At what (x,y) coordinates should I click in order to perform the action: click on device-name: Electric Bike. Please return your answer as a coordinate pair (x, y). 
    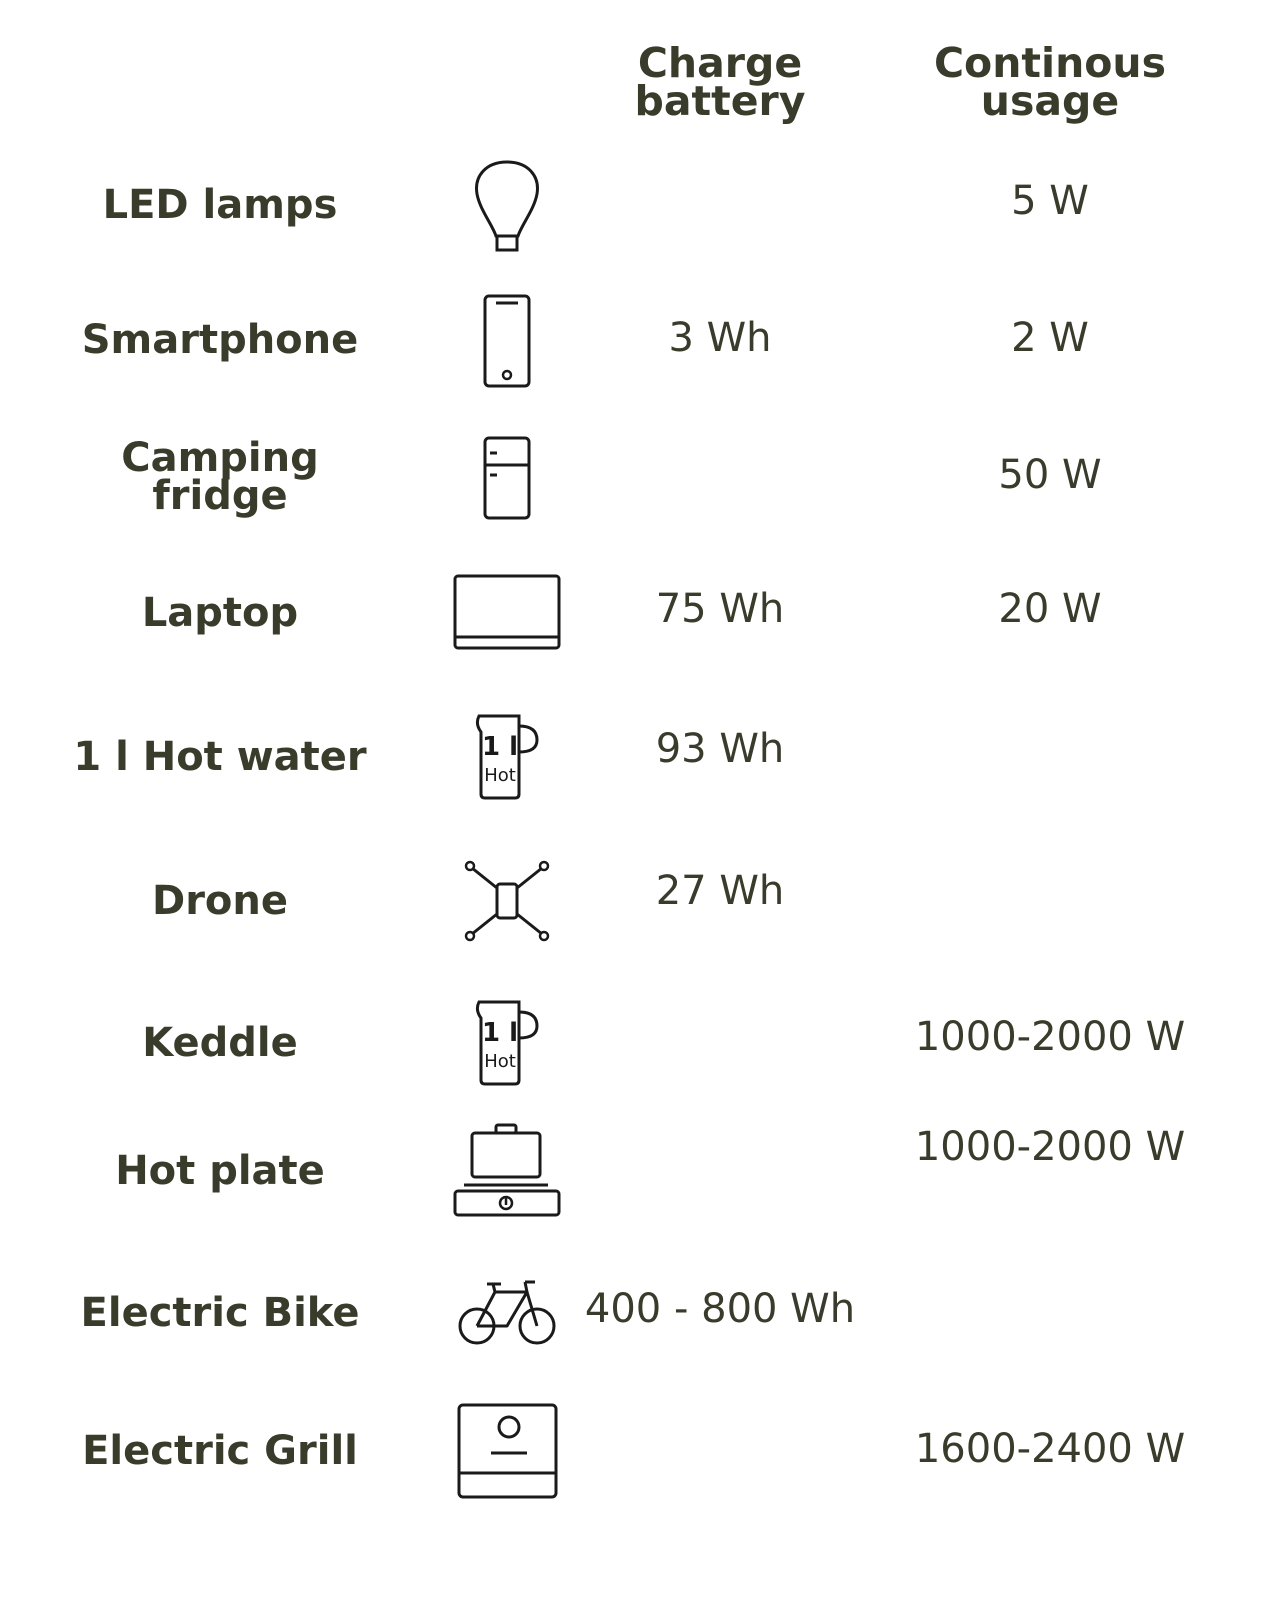
    Looking at the image, I should click on (220, 1313).